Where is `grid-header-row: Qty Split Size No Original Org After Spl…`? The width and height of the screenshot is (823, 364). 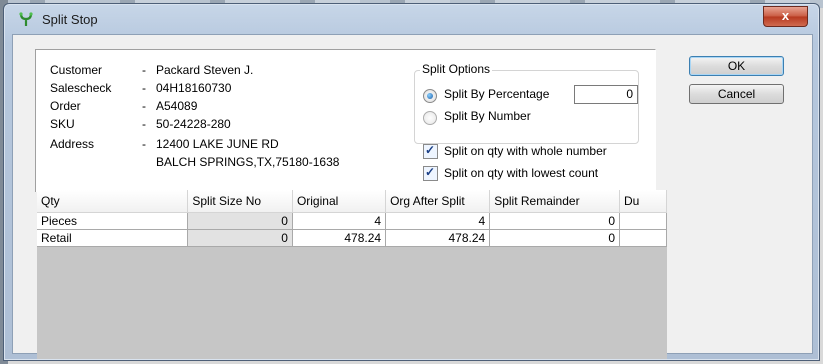 grid-header-row: Qty Split Size No Original Org After Spl… is located at coordinates (352, 201).